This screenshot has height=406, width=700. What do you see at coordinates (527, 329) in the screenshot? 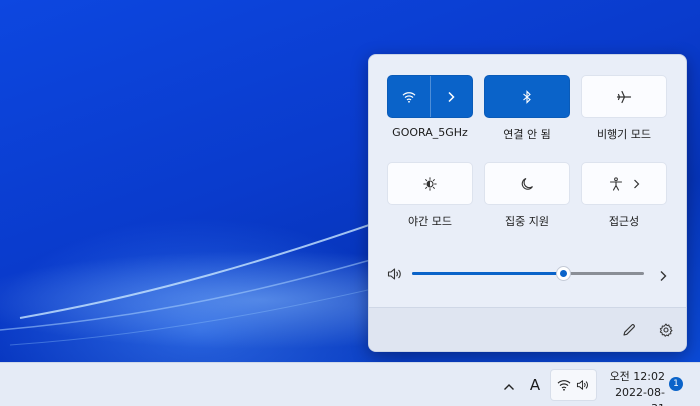
I see `quick-settings-footer` at bounding box center [527, 329].